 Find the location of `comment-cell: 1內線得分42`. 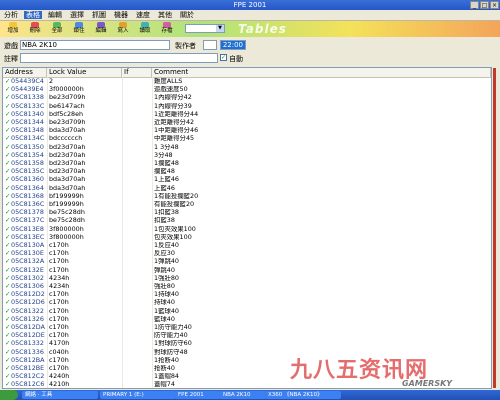

comment-cell: 1內線得分42 is located at coordinates (173, 98).